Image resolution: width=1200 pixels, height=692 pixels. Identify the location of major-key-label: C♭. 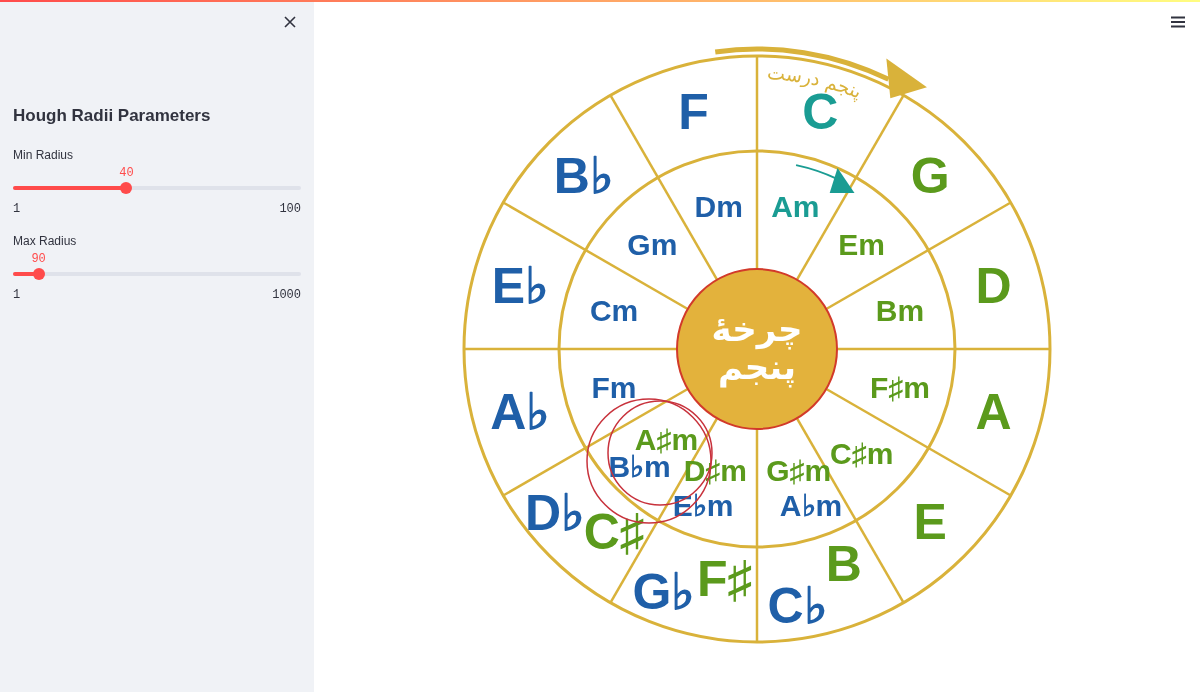
(797, 605).